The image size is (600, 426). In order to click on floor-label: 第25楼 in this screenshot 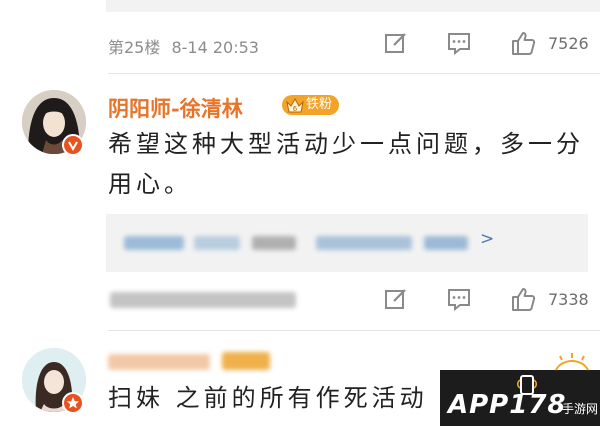, I will do `click(134, 47)`.